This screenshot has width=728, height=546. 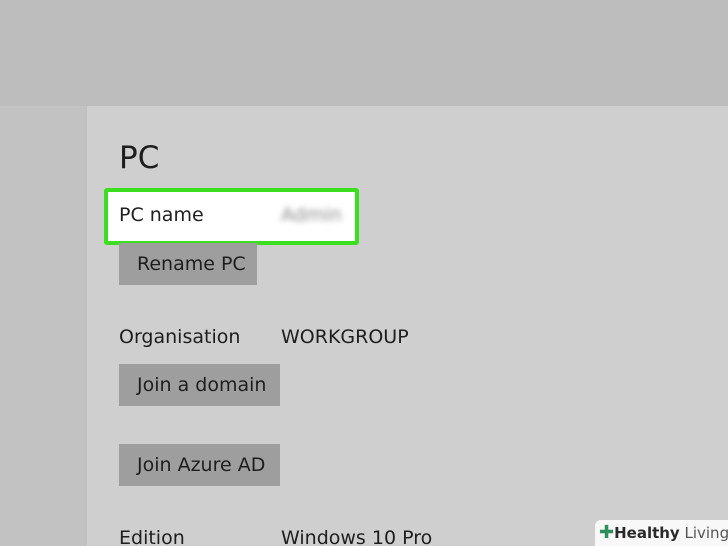 I want to click on watermark-text-light: Living, so click(x=703, y=533).